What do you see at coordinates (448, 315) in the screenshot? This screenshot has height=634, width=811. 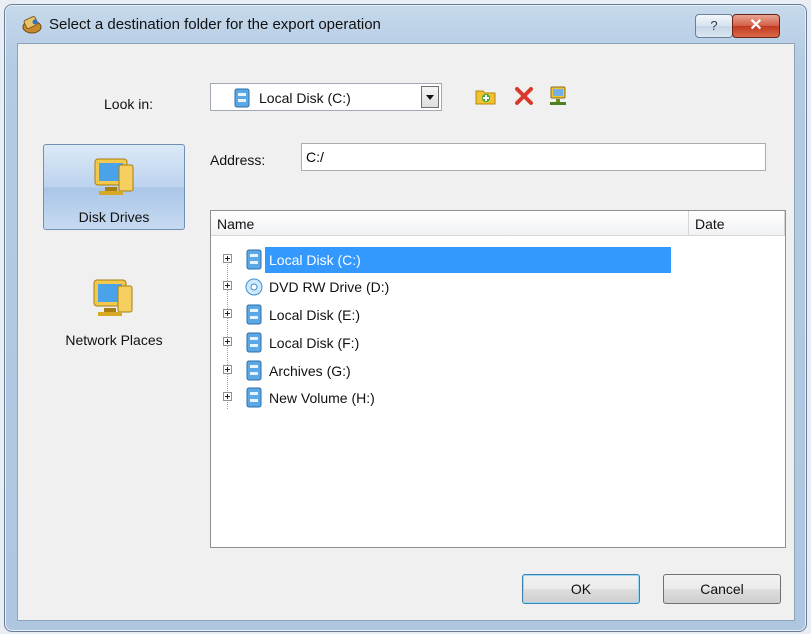 I see `tree-row: Local Disk (E:)` at bounding box center [448, 315].